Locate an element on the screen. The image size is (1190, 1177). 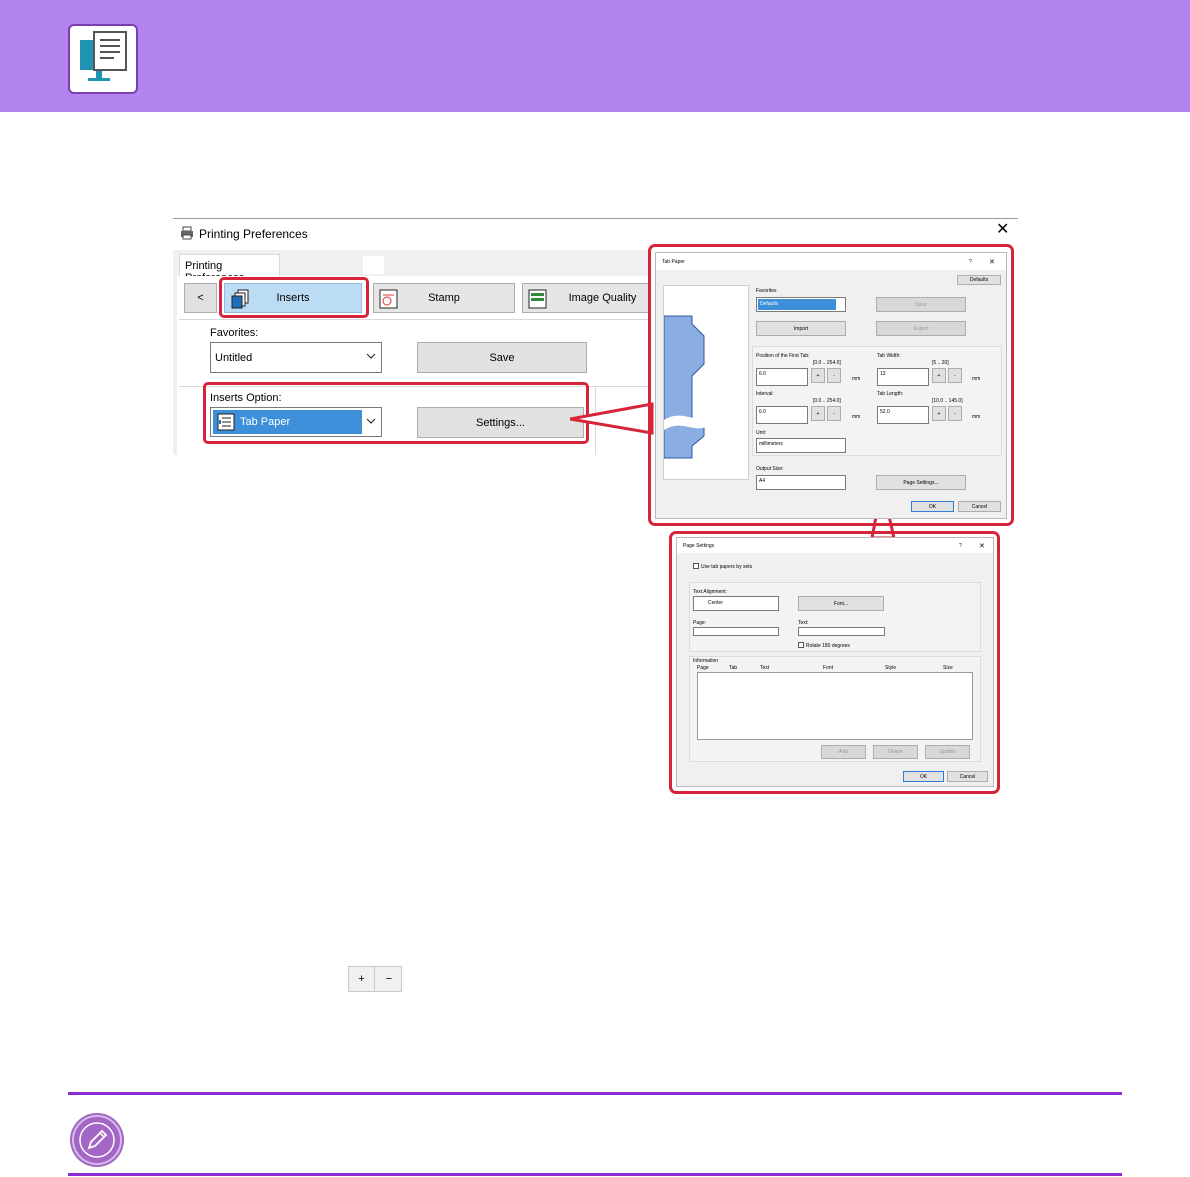
text-alignment-label: Text Alignment: is located at coordinates (710, 592).